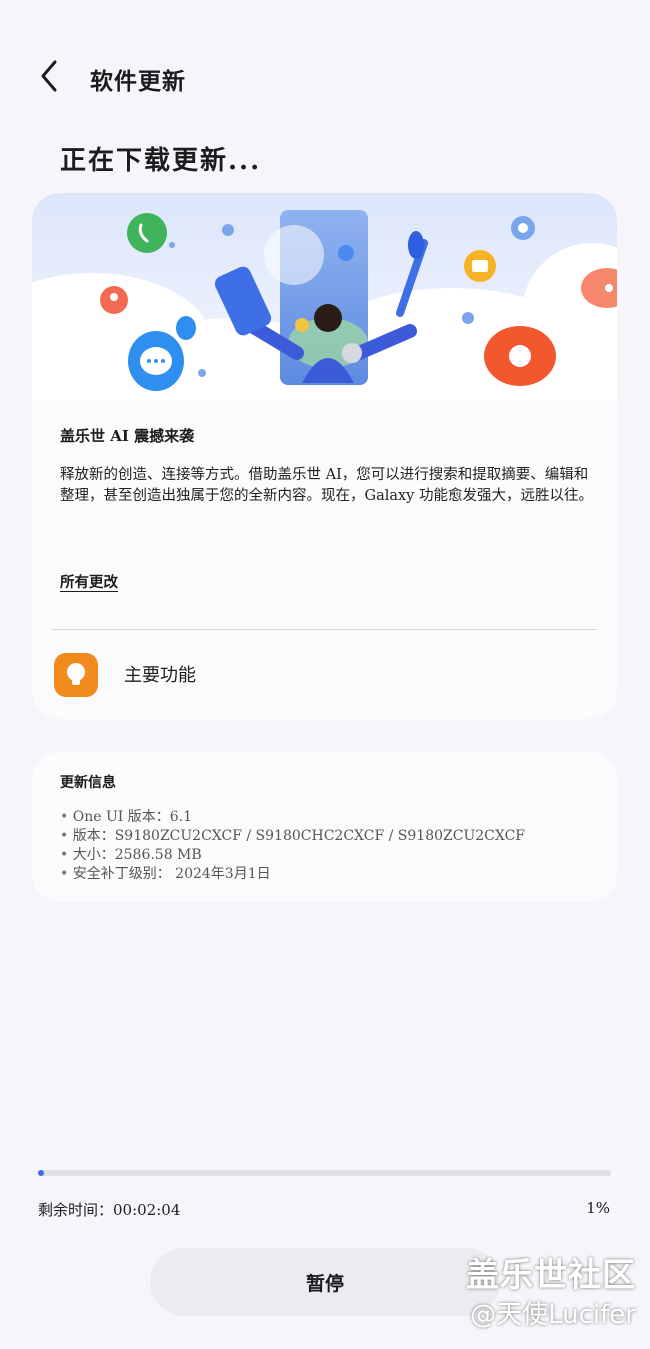 This screenshot has height=1349, width=650. What do you see at coordinates (598, 1208) in the screenshot?
I see `progress-percent: 1%` at bounding box center [598, 1208].